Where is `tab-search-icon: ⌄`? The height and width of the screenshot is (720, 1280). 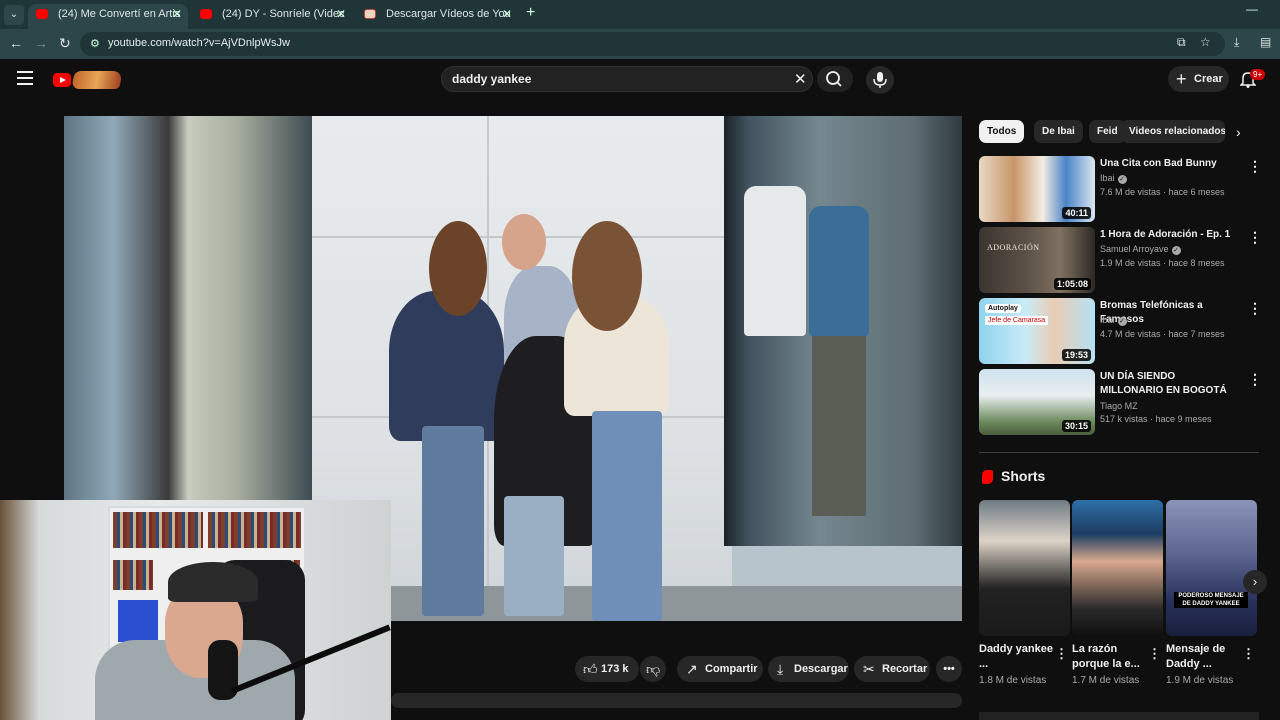
tab-search-icon: ⌄ is located at coordinates (14, 15).